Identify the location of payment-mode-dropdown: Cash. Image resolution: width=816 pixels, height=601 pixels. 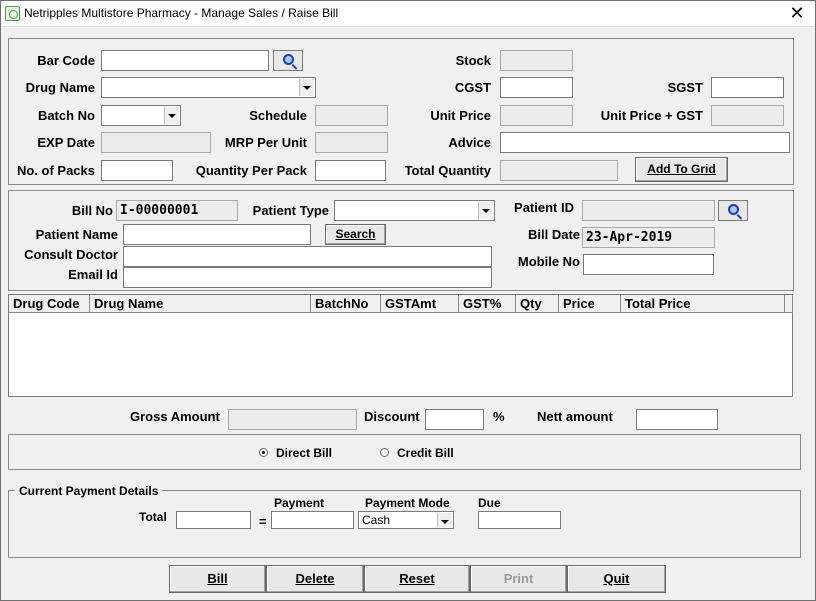
(406, 520).